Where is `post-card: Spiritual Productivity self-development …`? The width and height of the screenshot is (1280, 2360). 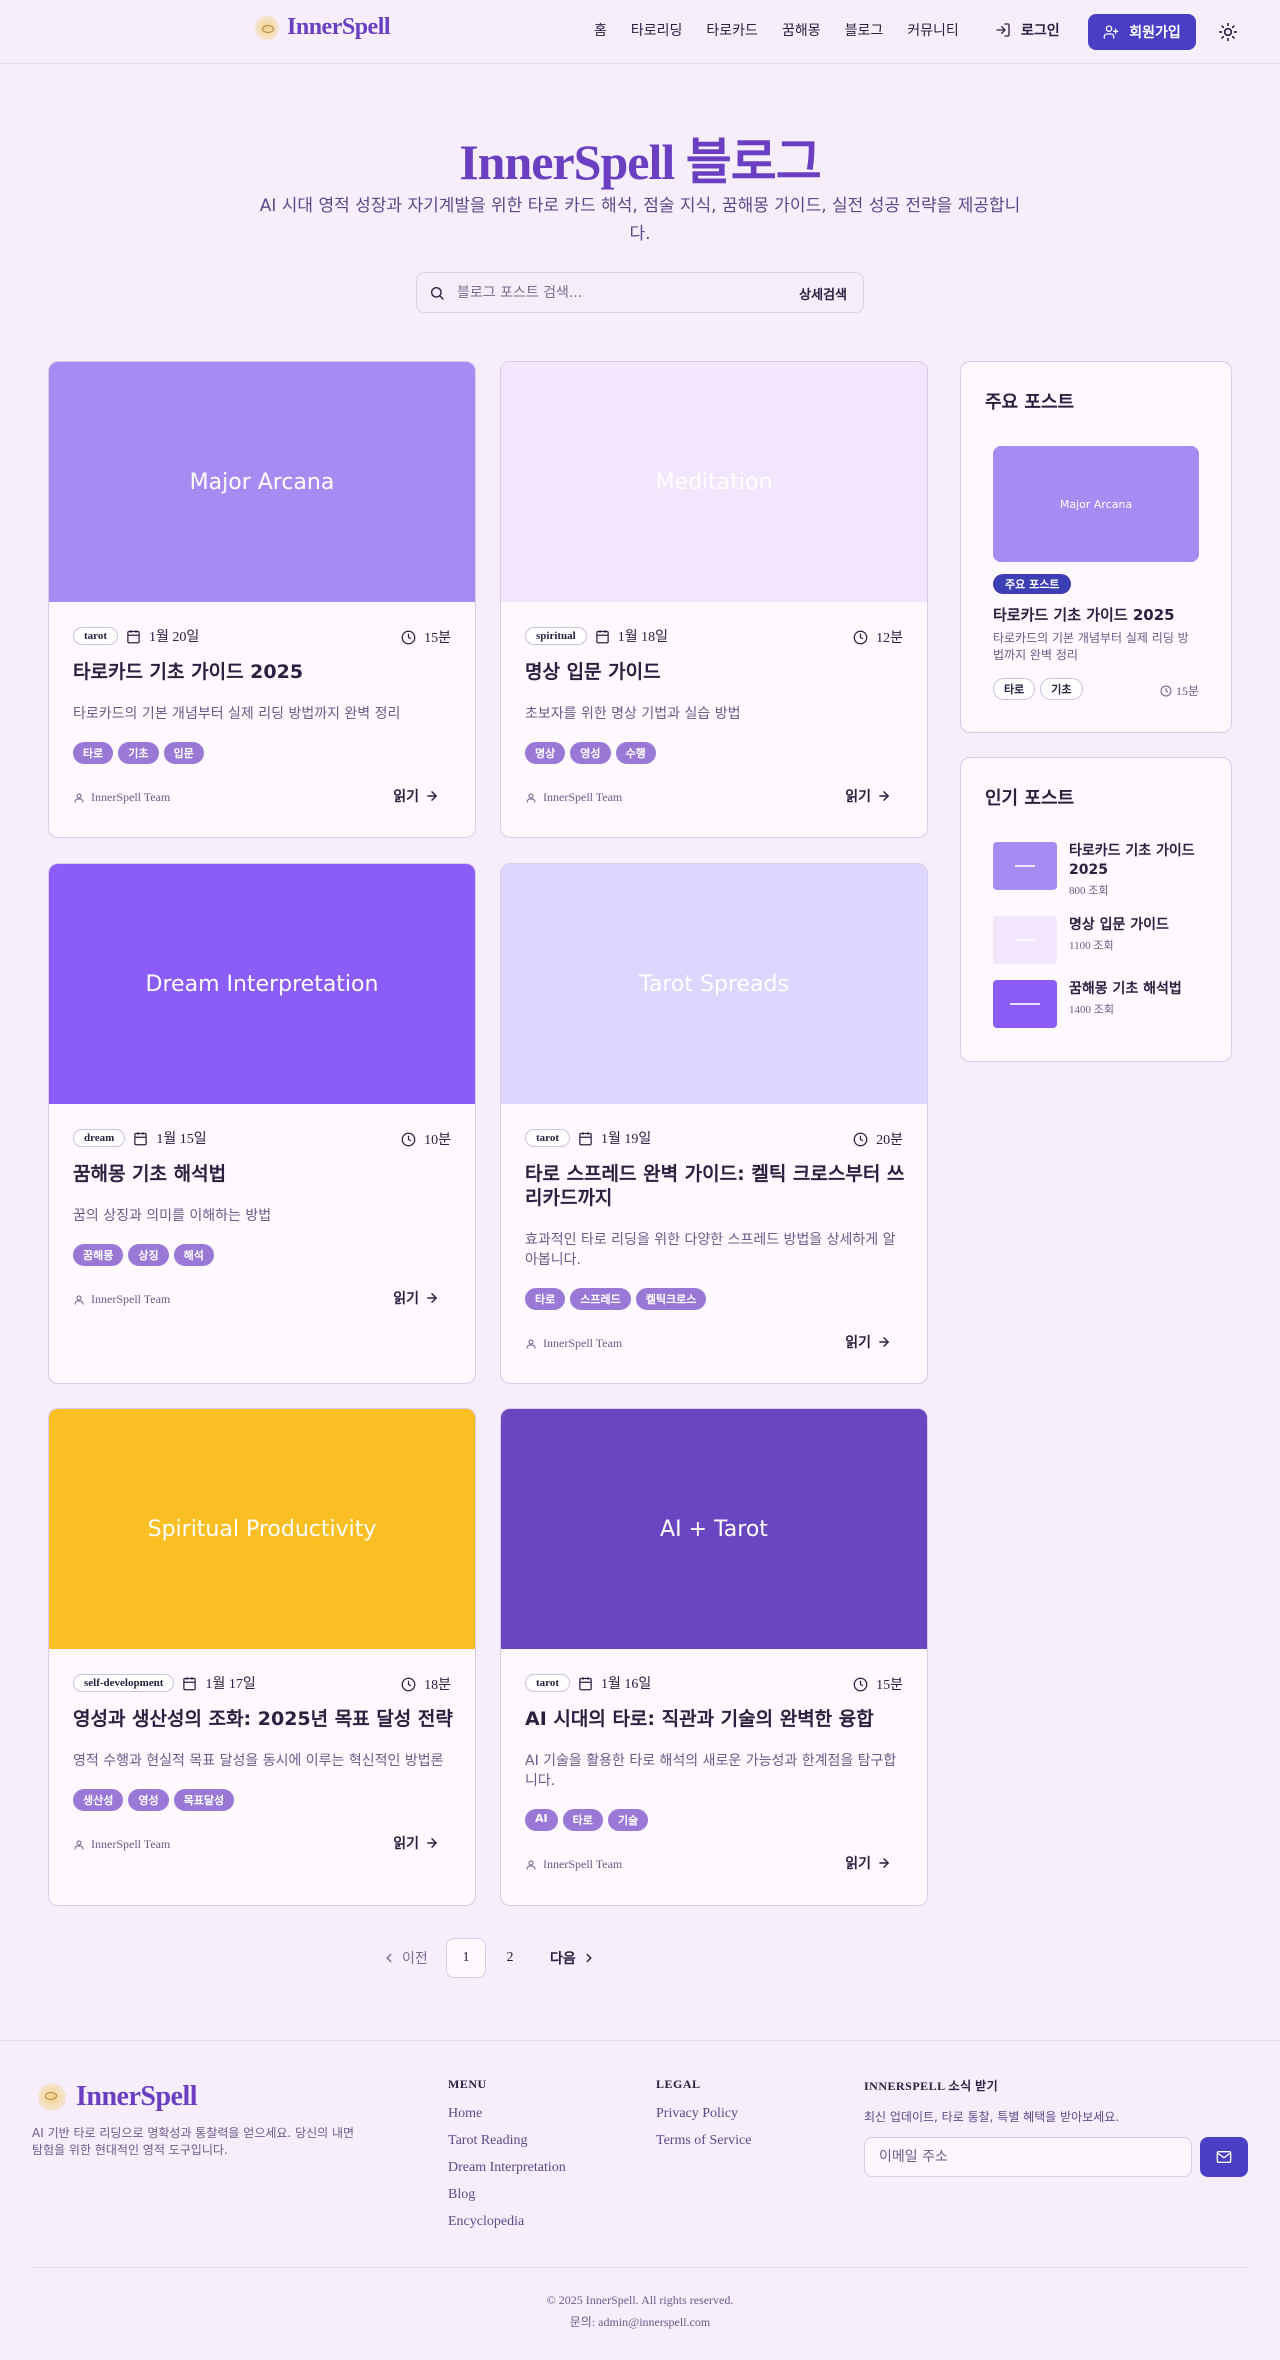 post-card: Spiritual Productivity self-development … is located at coordinates (262, 1657).